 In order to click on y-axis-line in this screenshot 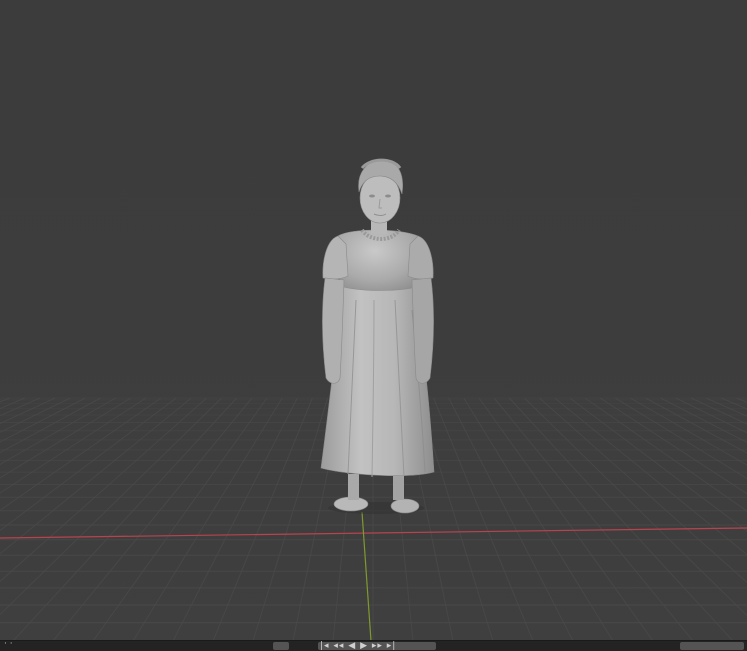, I will do `click(366, 576)`.